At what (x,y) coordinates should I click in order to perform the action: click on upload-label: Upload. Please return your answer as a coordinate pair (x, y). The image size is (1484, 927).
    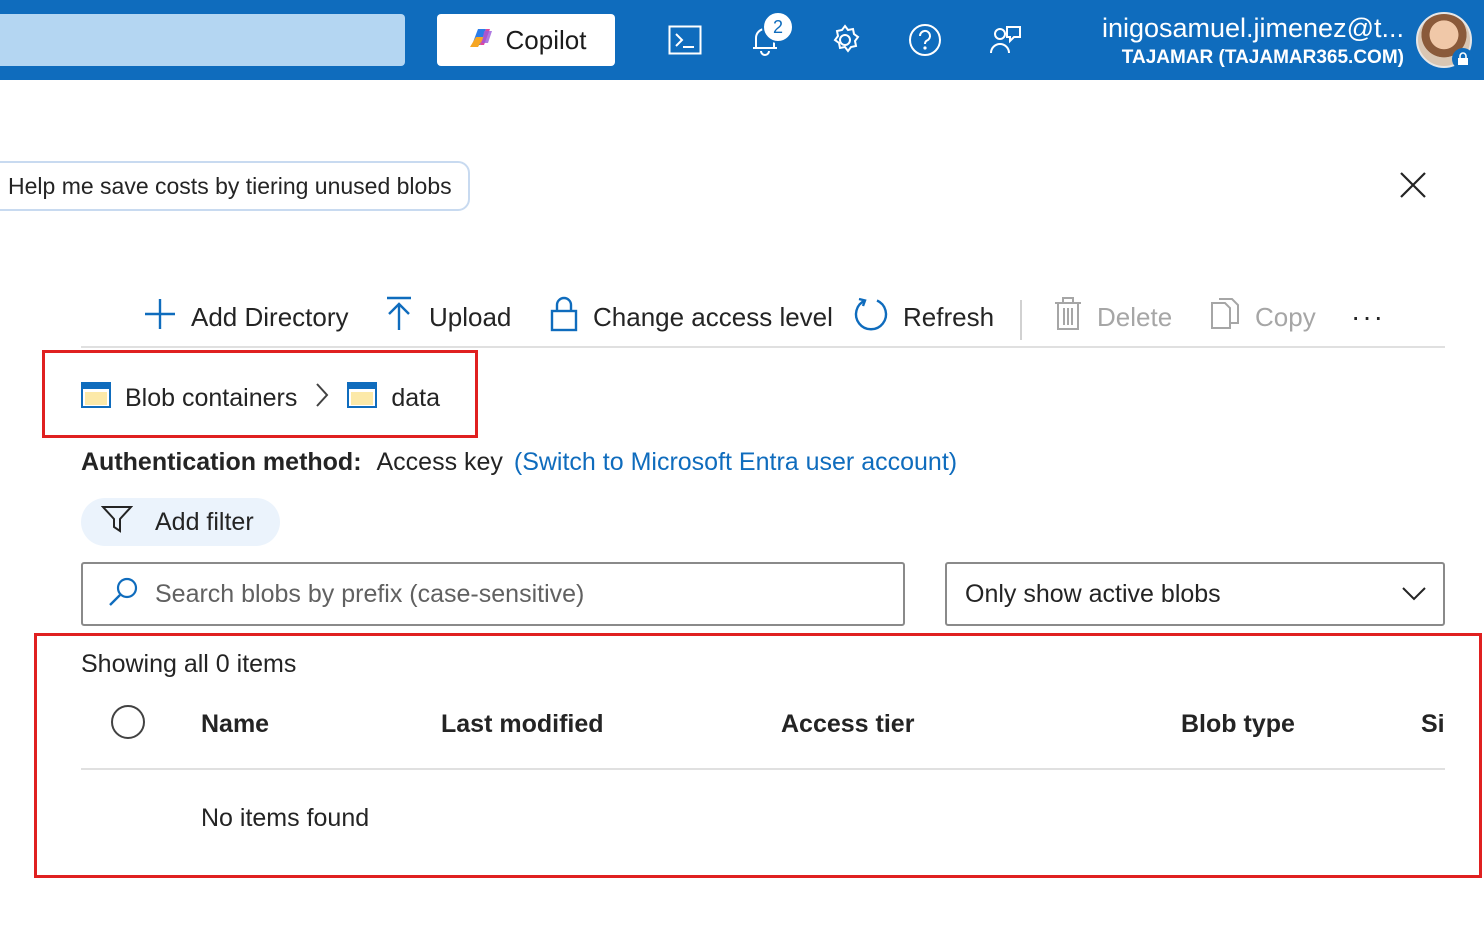
    Looking at the image, I should click on (470, 316).